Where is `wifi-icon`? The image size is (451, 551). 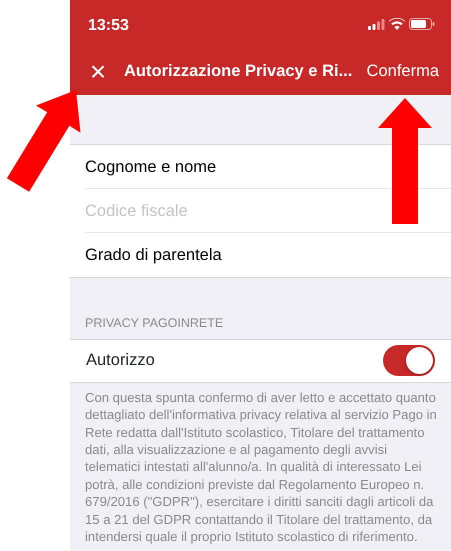 wifi-icon is located at coordinates (397, 24).